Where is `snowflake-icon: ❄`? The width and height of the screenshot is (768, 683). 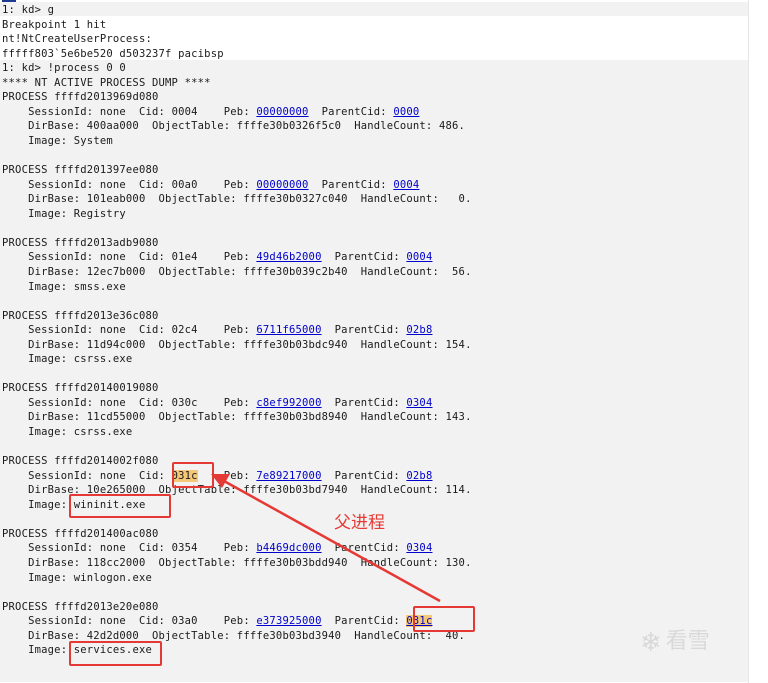
snowflake-icon: ❄ is located at coordinates (651, 643).